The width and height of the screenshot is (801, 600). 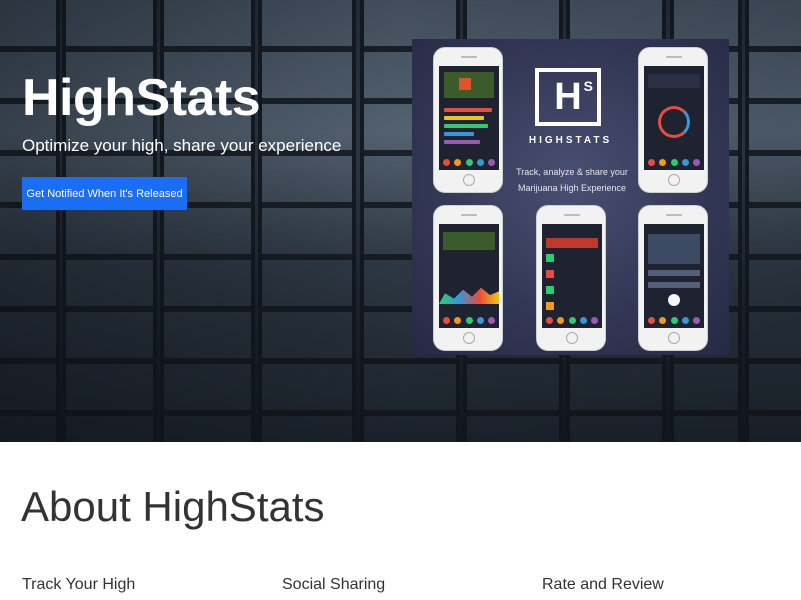 I want to click on get-notified-button: Get Notified When It's Released, so click(x=104, y=193).